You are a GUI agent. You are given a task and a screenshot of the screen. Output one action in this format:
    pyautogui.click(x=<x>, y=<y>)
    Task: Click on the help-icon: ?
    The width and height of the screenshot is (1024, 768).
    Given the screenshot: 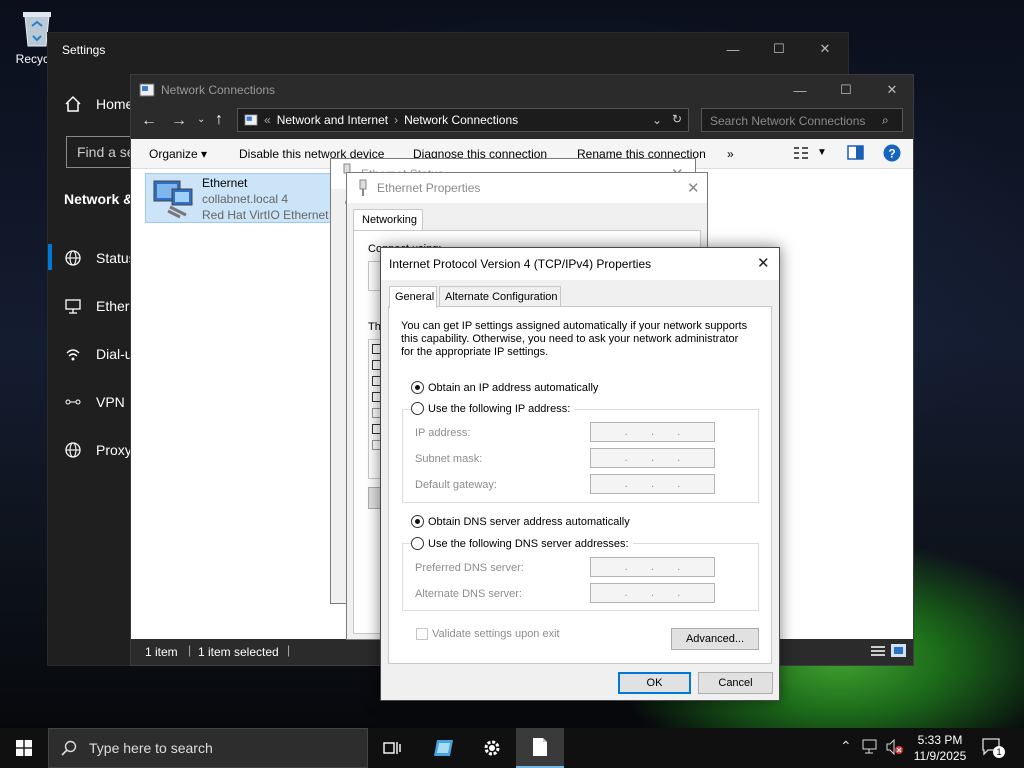 What is the action you would take?
    pyautogui.click(x=892, y=153)
    